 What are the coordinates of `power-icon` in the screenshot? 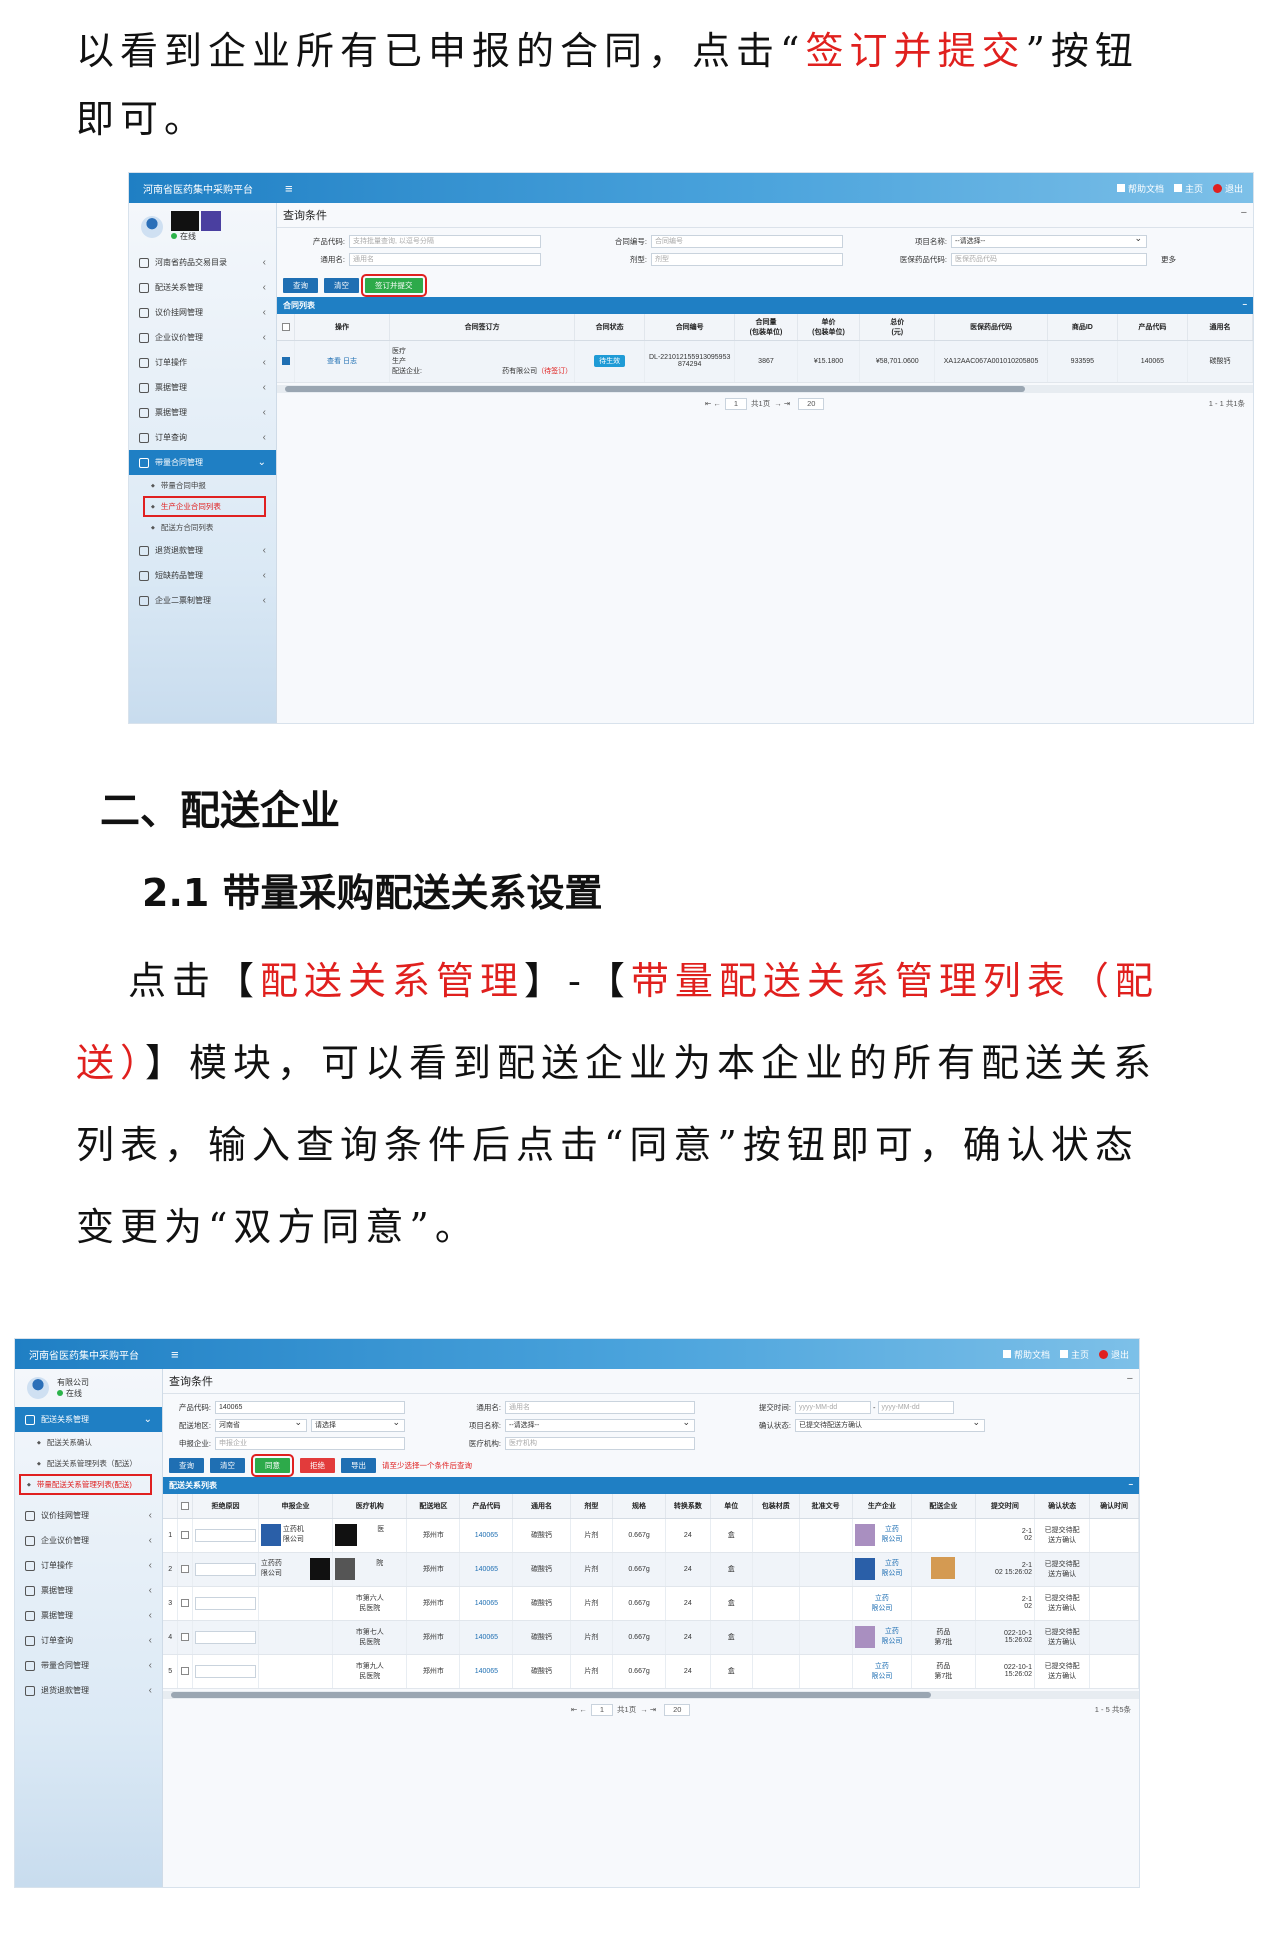 It's located at (1217, 188).